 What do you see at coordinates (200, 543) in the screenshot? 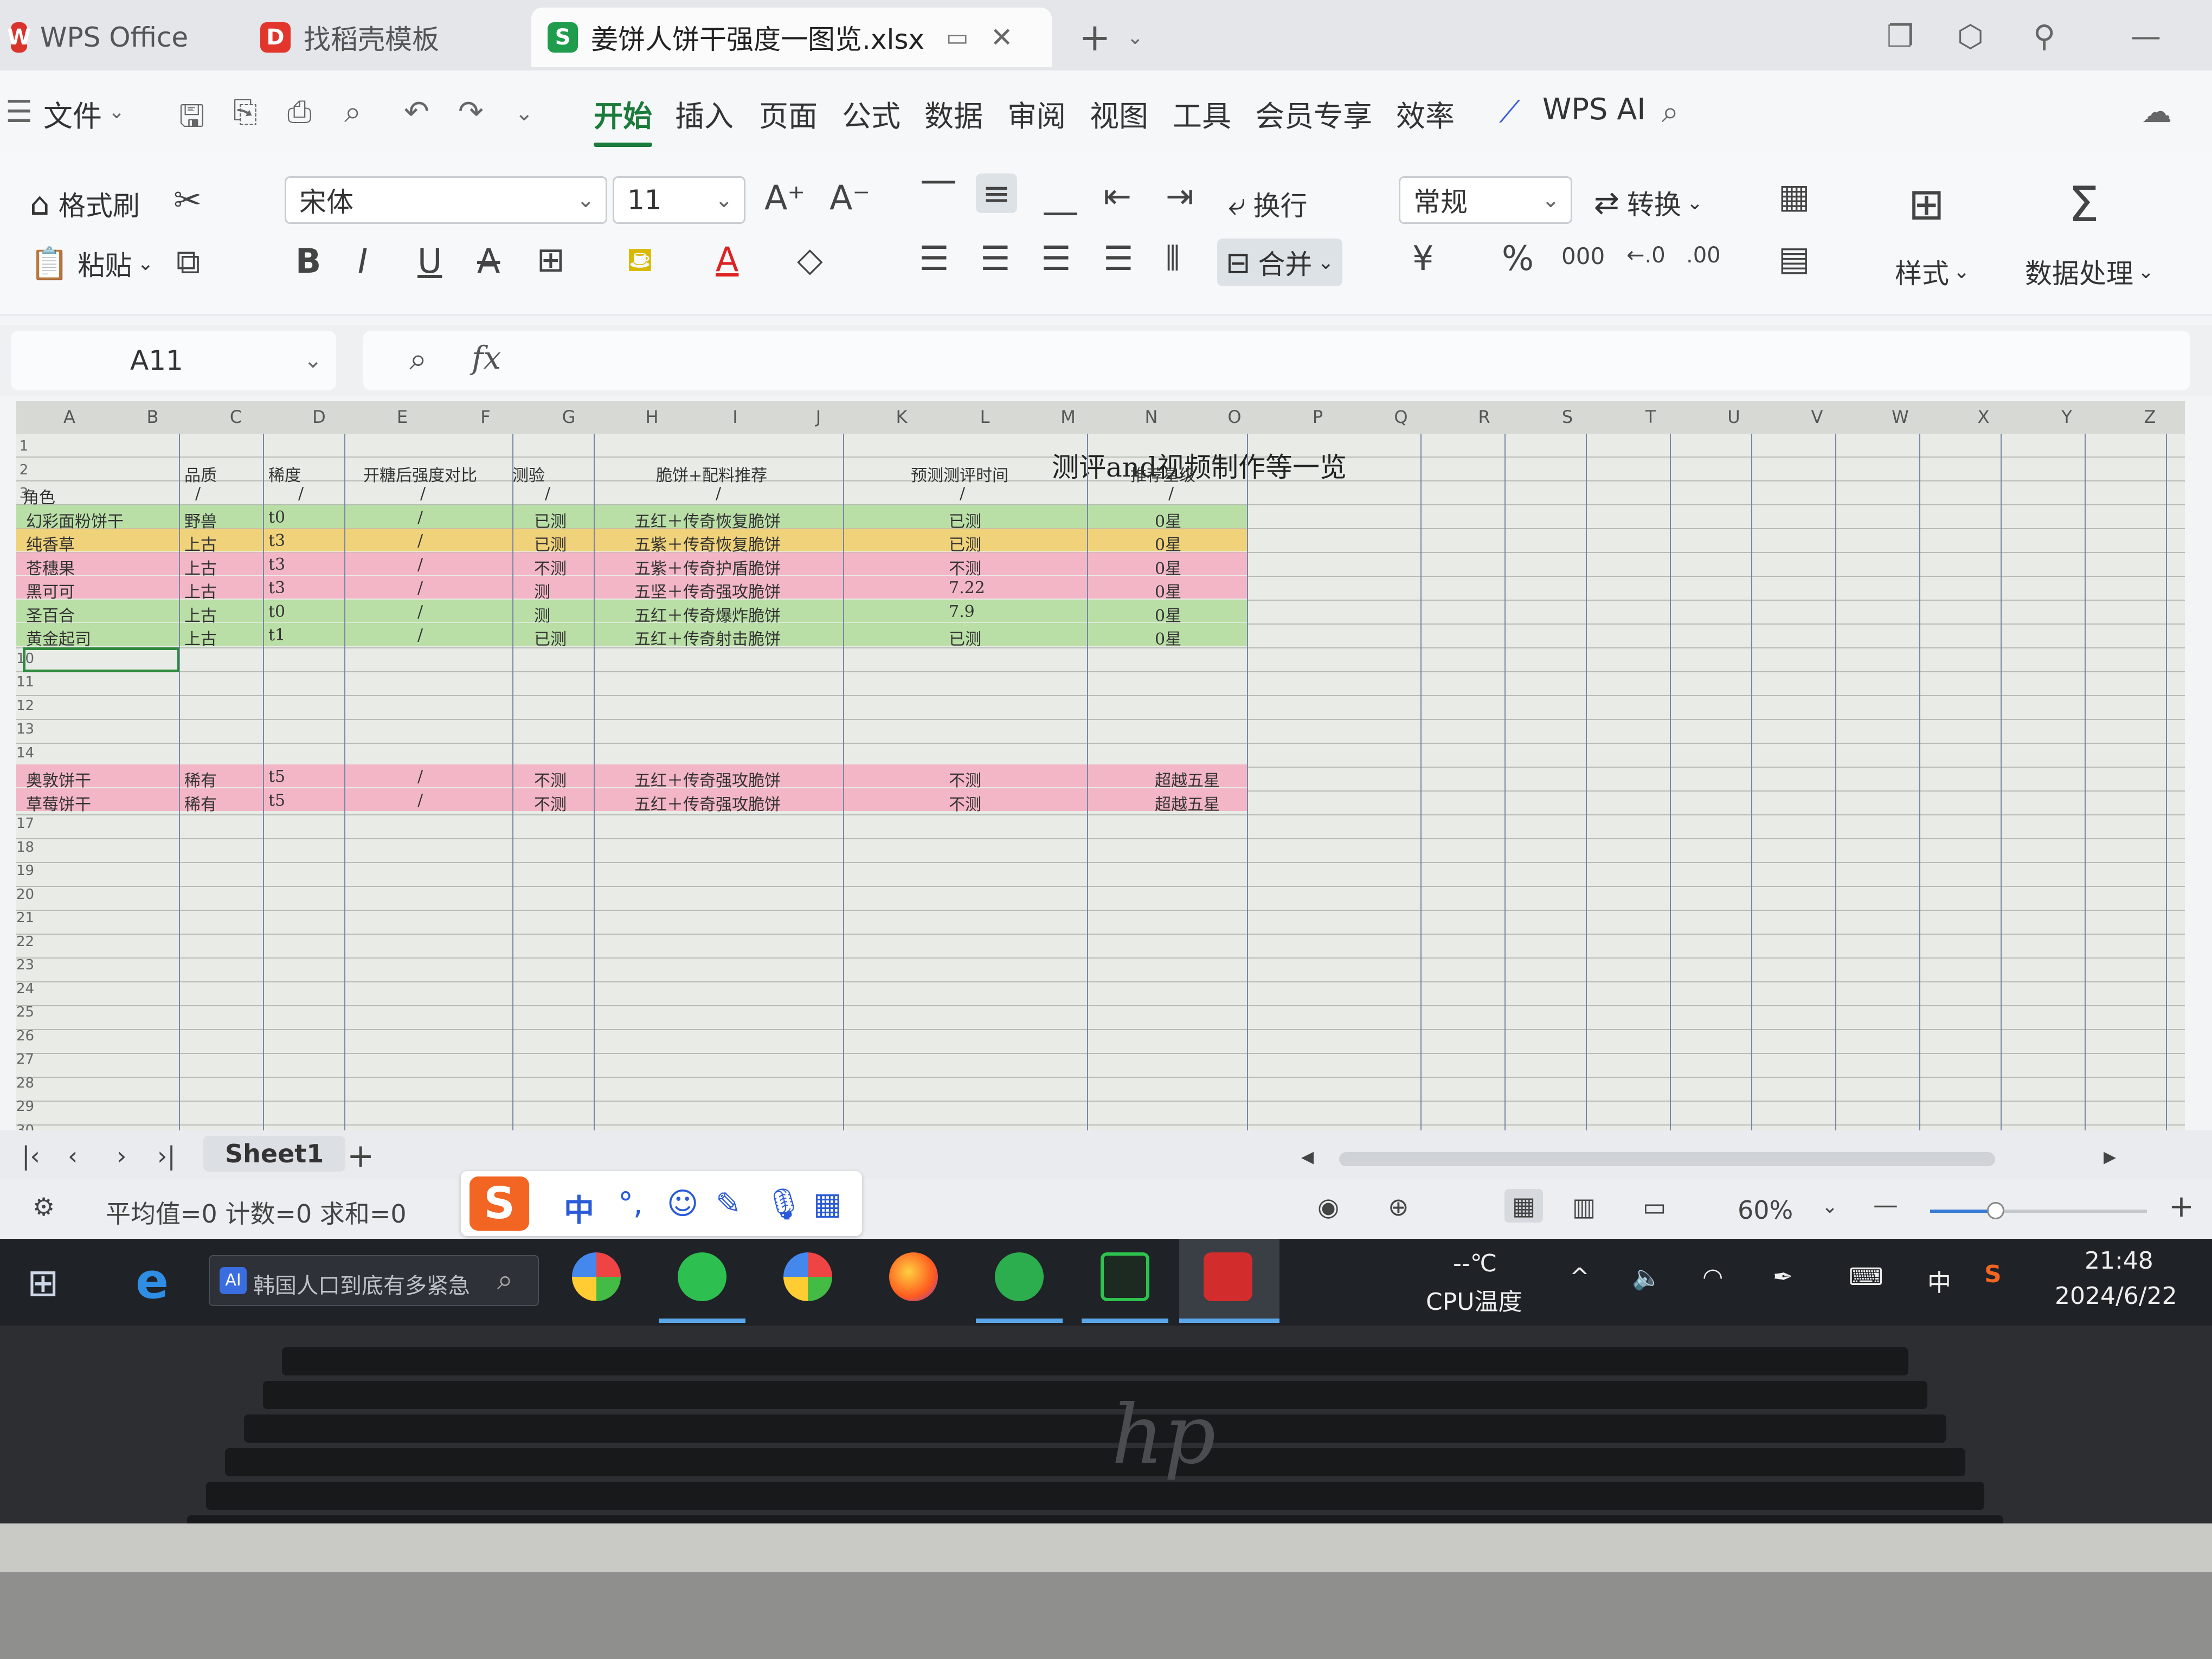
I see `cell-quality: 上古` at bounding box center [200, 543].